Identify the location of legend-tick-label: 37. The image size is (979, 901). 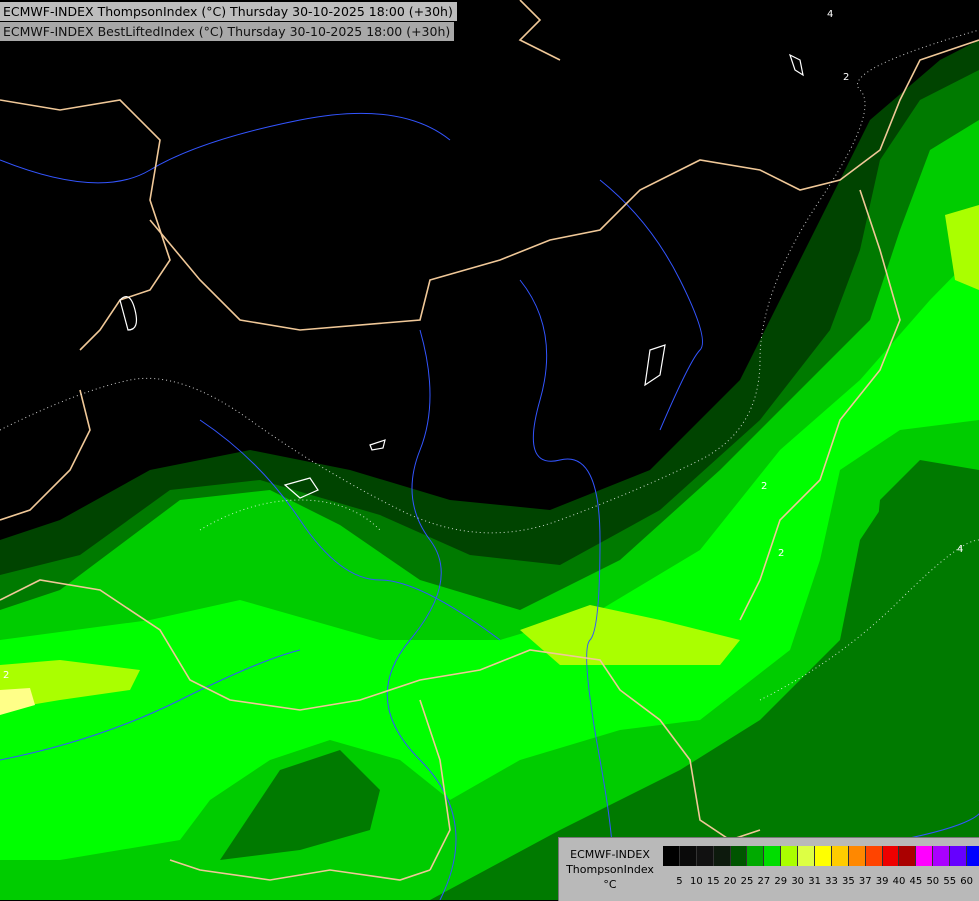
(865, 881).